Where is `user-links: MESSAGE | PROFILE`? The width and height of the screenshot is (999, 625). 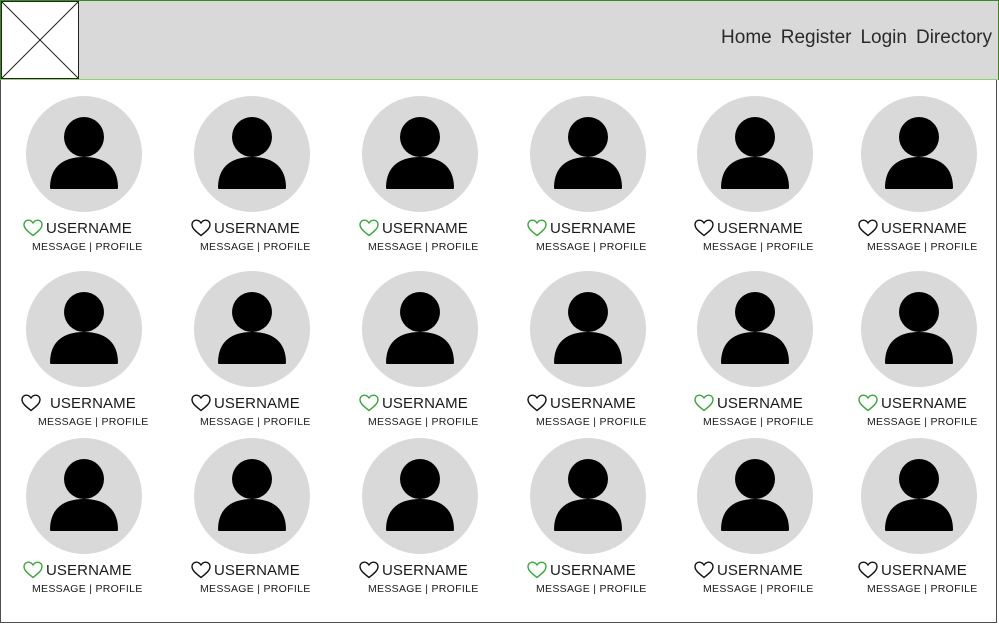 user-links: MESSAGE | PROFILE is located at coordinates (423, 422).